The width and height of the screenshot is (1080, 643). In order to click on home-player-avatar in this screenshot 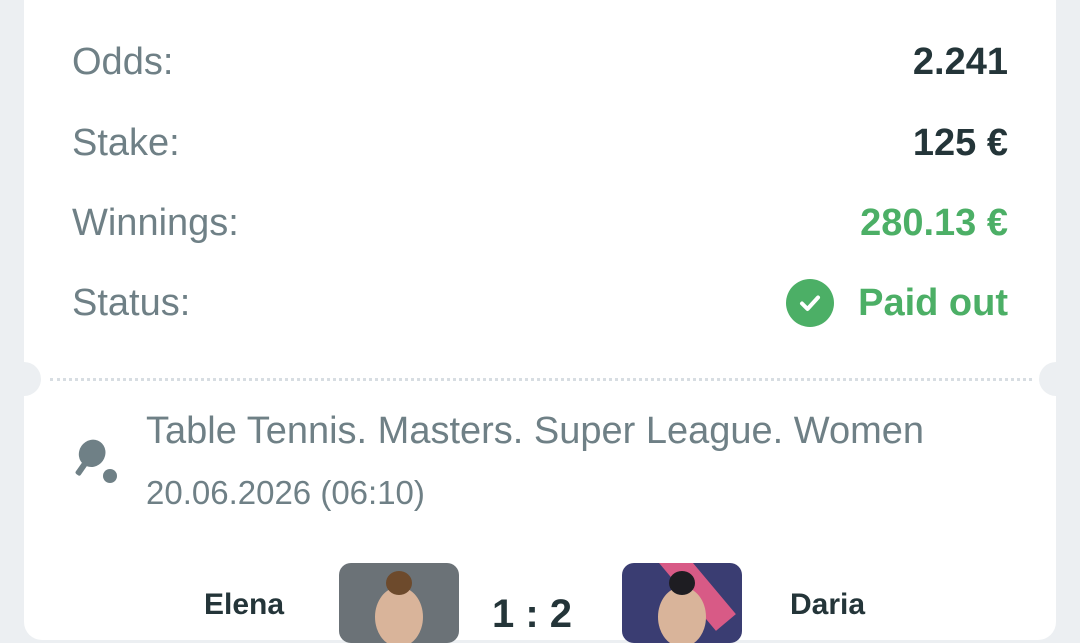, I will do `click(399, 603)`.